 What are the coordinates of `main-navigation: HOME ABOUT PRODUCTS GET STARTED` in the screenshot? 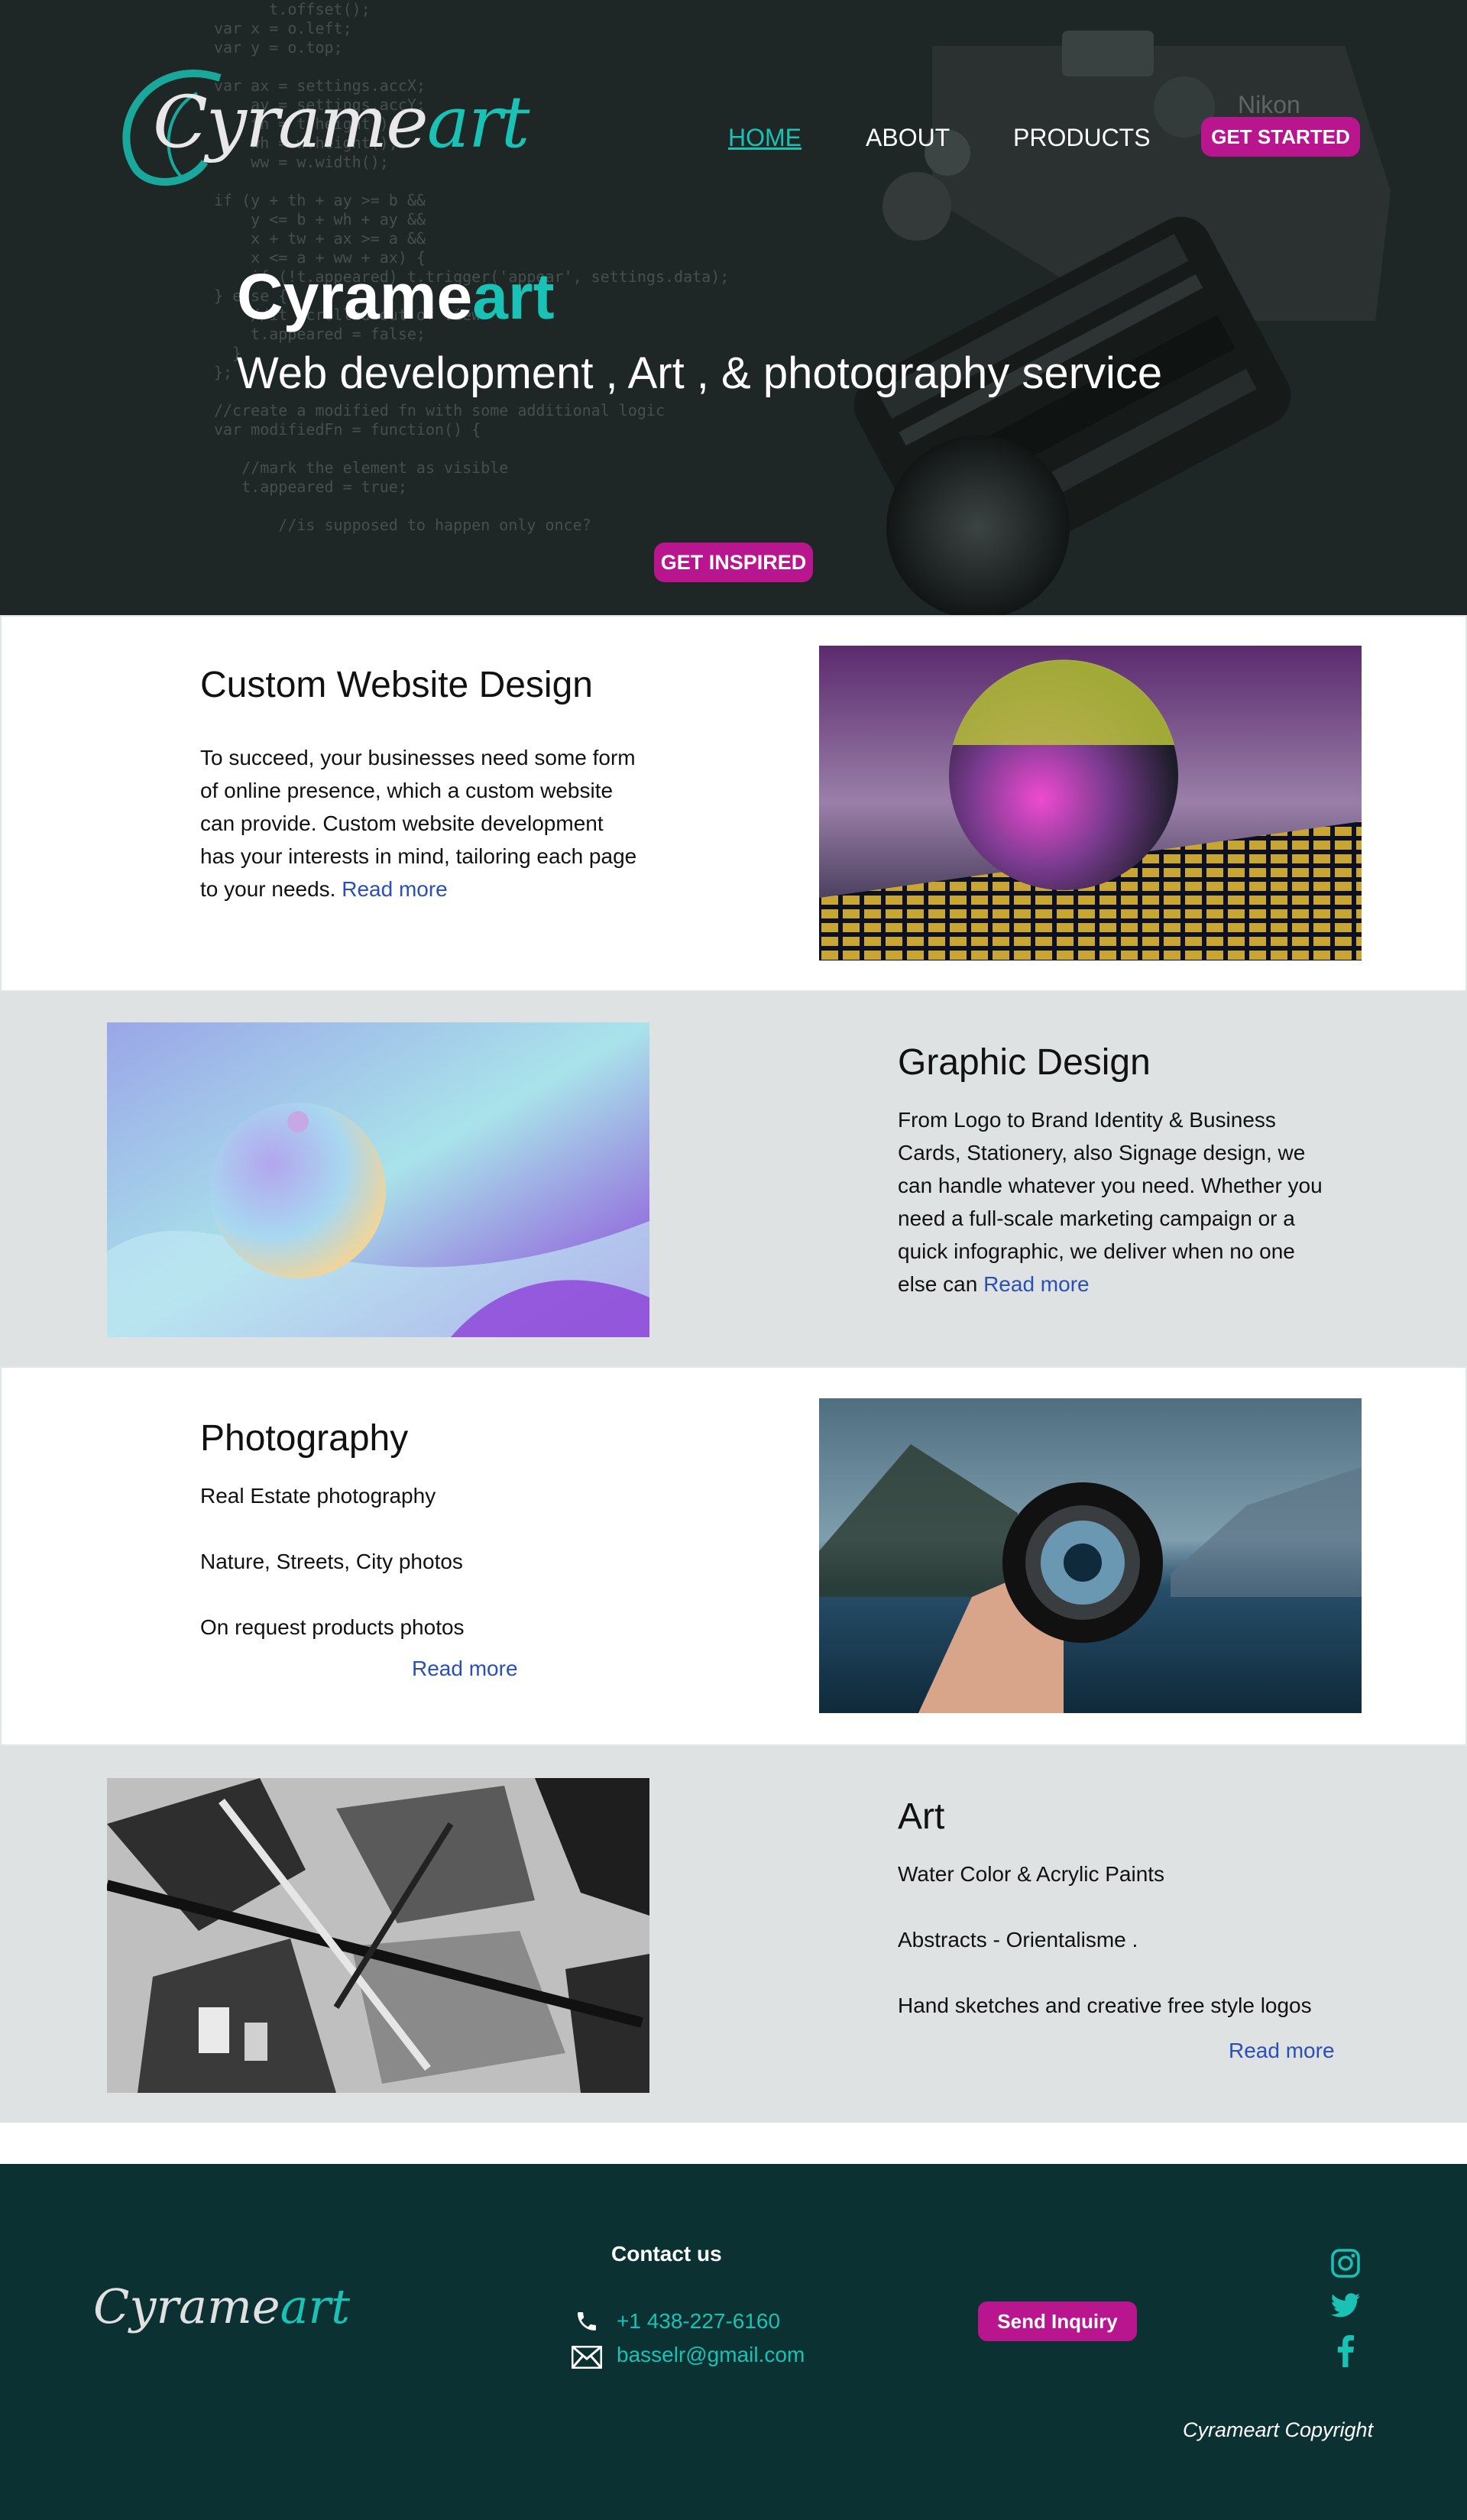 It's located at (733, 137).